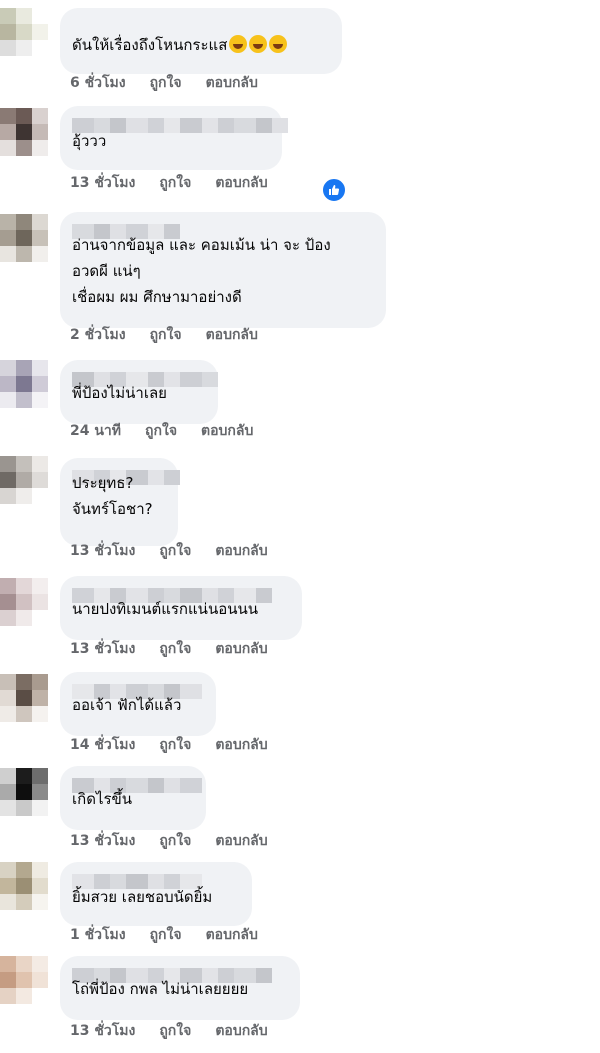  I want to click on comment-text-line: เกิดไรขึ้น, so click(102, 799).